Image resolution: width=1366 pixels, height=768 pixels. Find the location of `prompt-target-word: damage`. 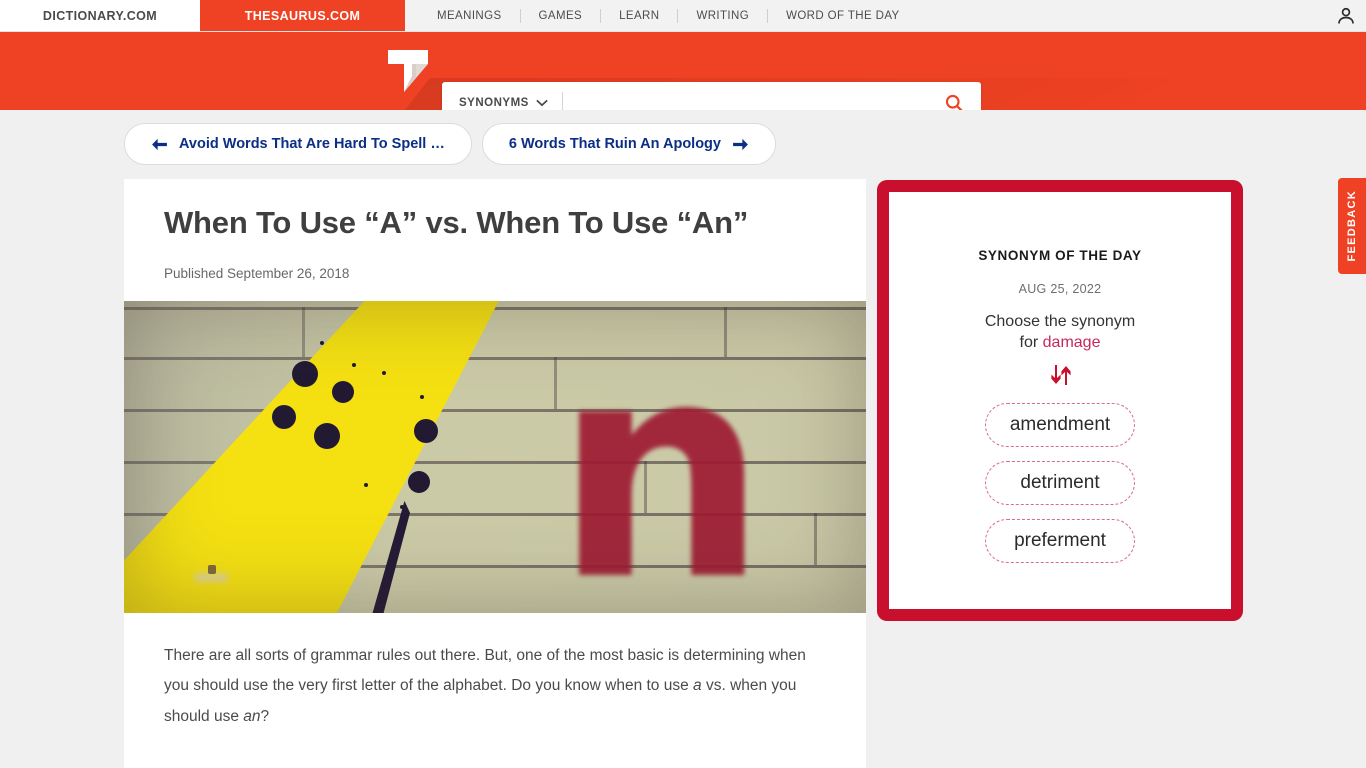

prompt-target-word: damage is located at coordinates (1071, 343).